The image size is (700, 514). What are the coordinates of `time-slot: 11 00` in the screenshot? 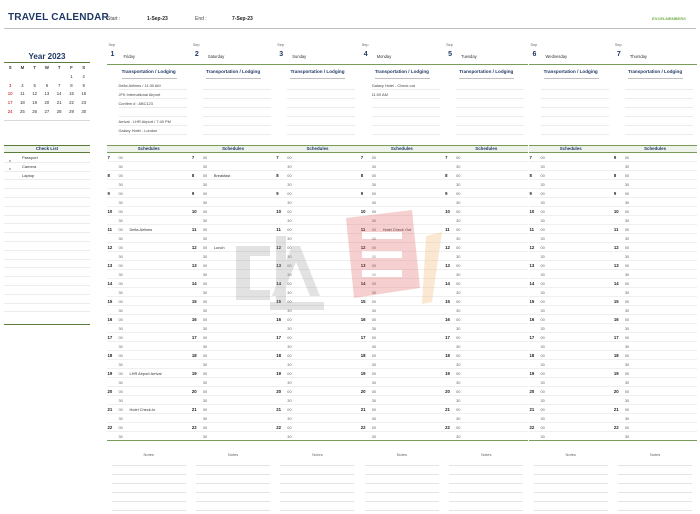 It's located at (655, 229).